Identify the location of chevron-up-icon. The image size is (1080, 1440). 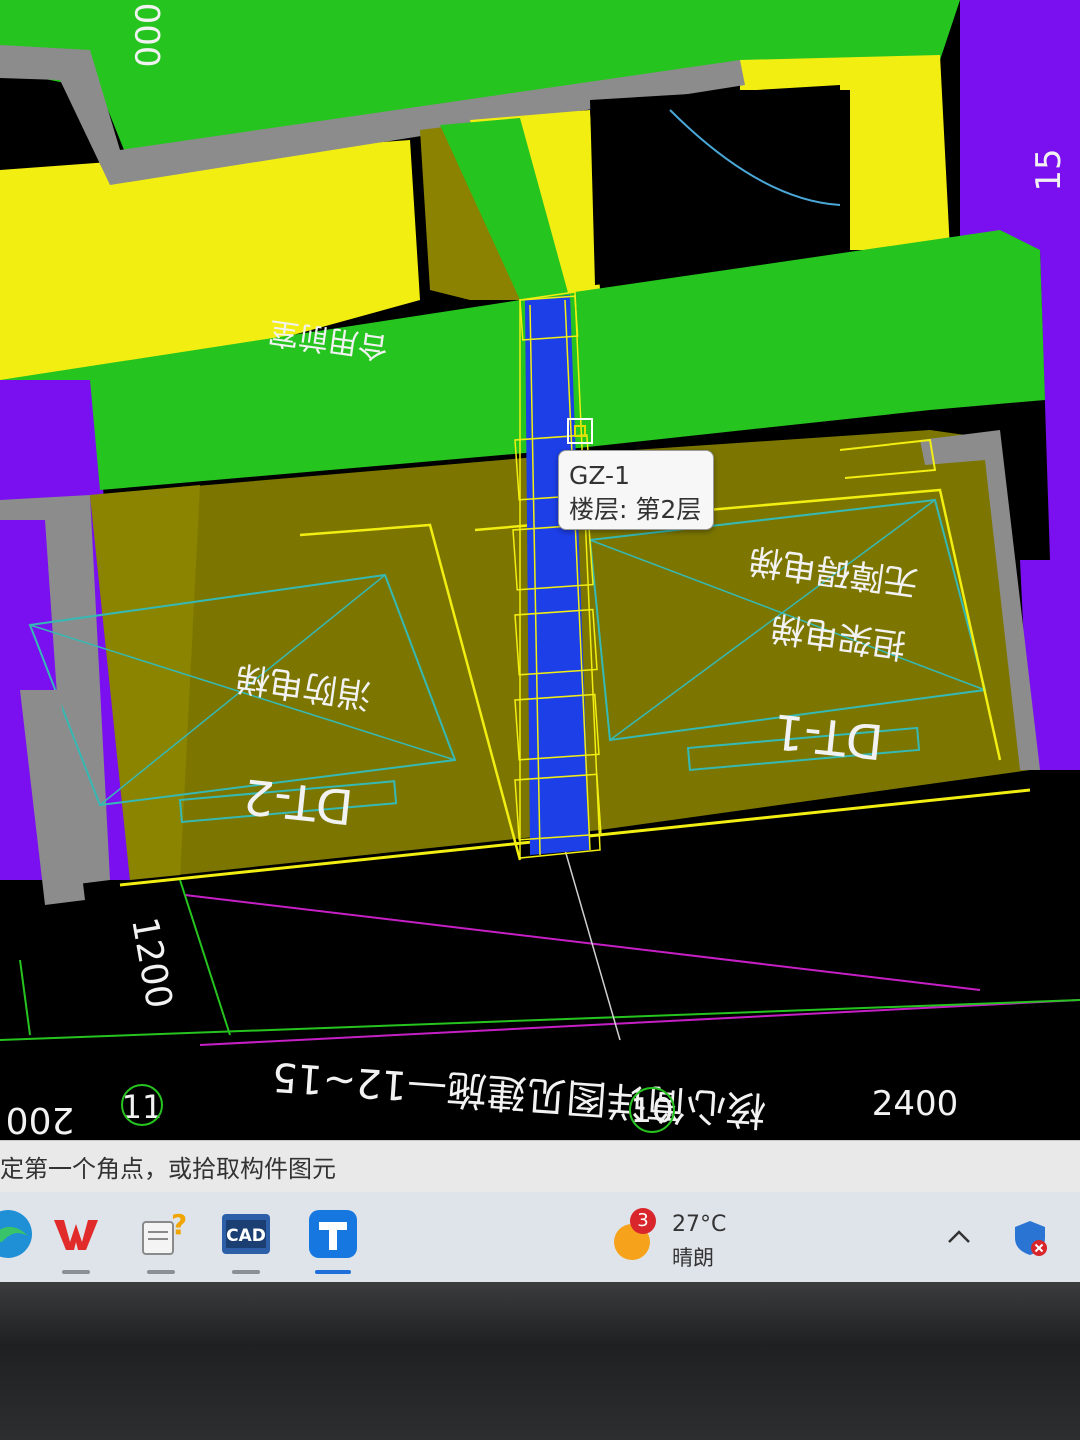
(959, 1237).